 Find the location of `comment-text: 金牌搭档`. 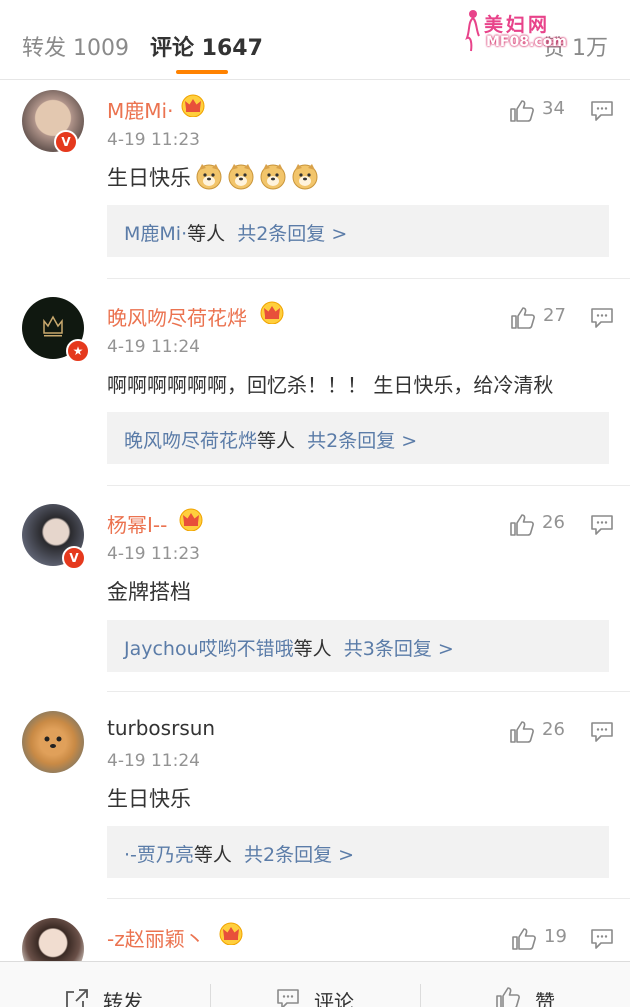

comment-text: 金牌搭档 is located at coordinates (149, 592).